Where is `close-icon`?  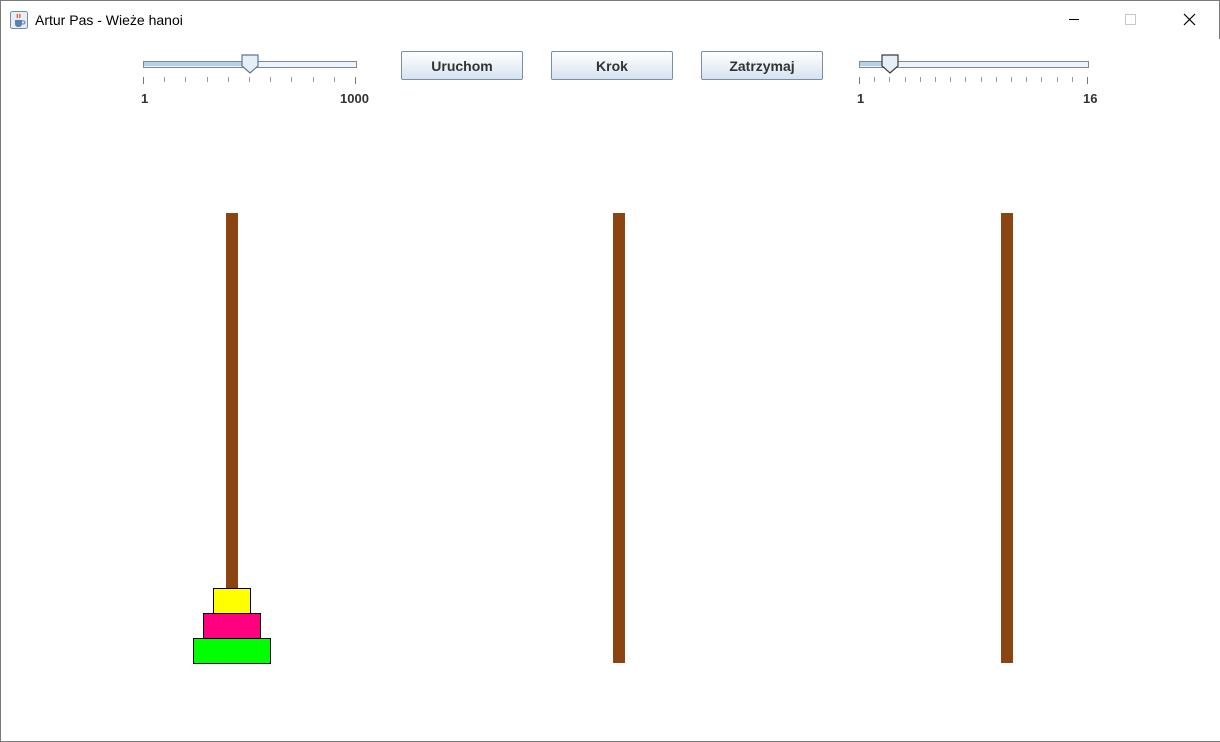
close-icon is located at coordinates (1189, 19).